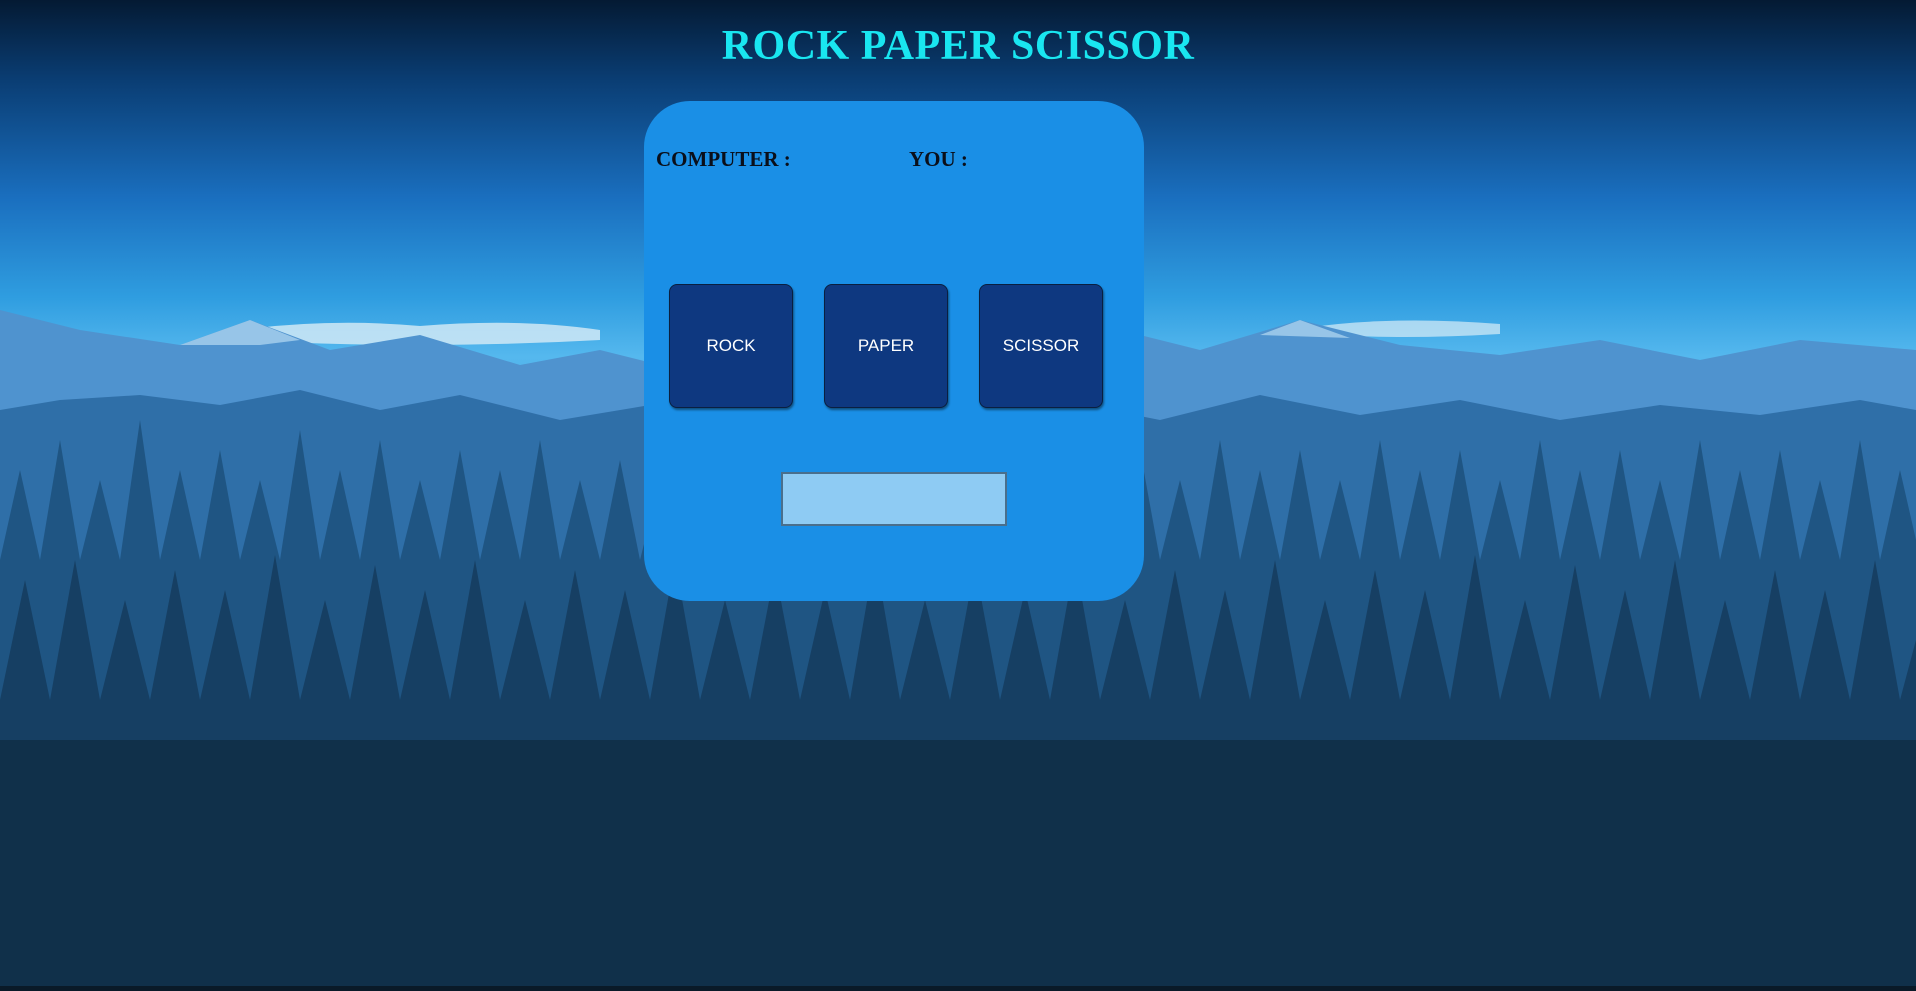  Describe the element at coordinates (886, 346) in the screenshot. I see `paper-button: PAPER` at that location.